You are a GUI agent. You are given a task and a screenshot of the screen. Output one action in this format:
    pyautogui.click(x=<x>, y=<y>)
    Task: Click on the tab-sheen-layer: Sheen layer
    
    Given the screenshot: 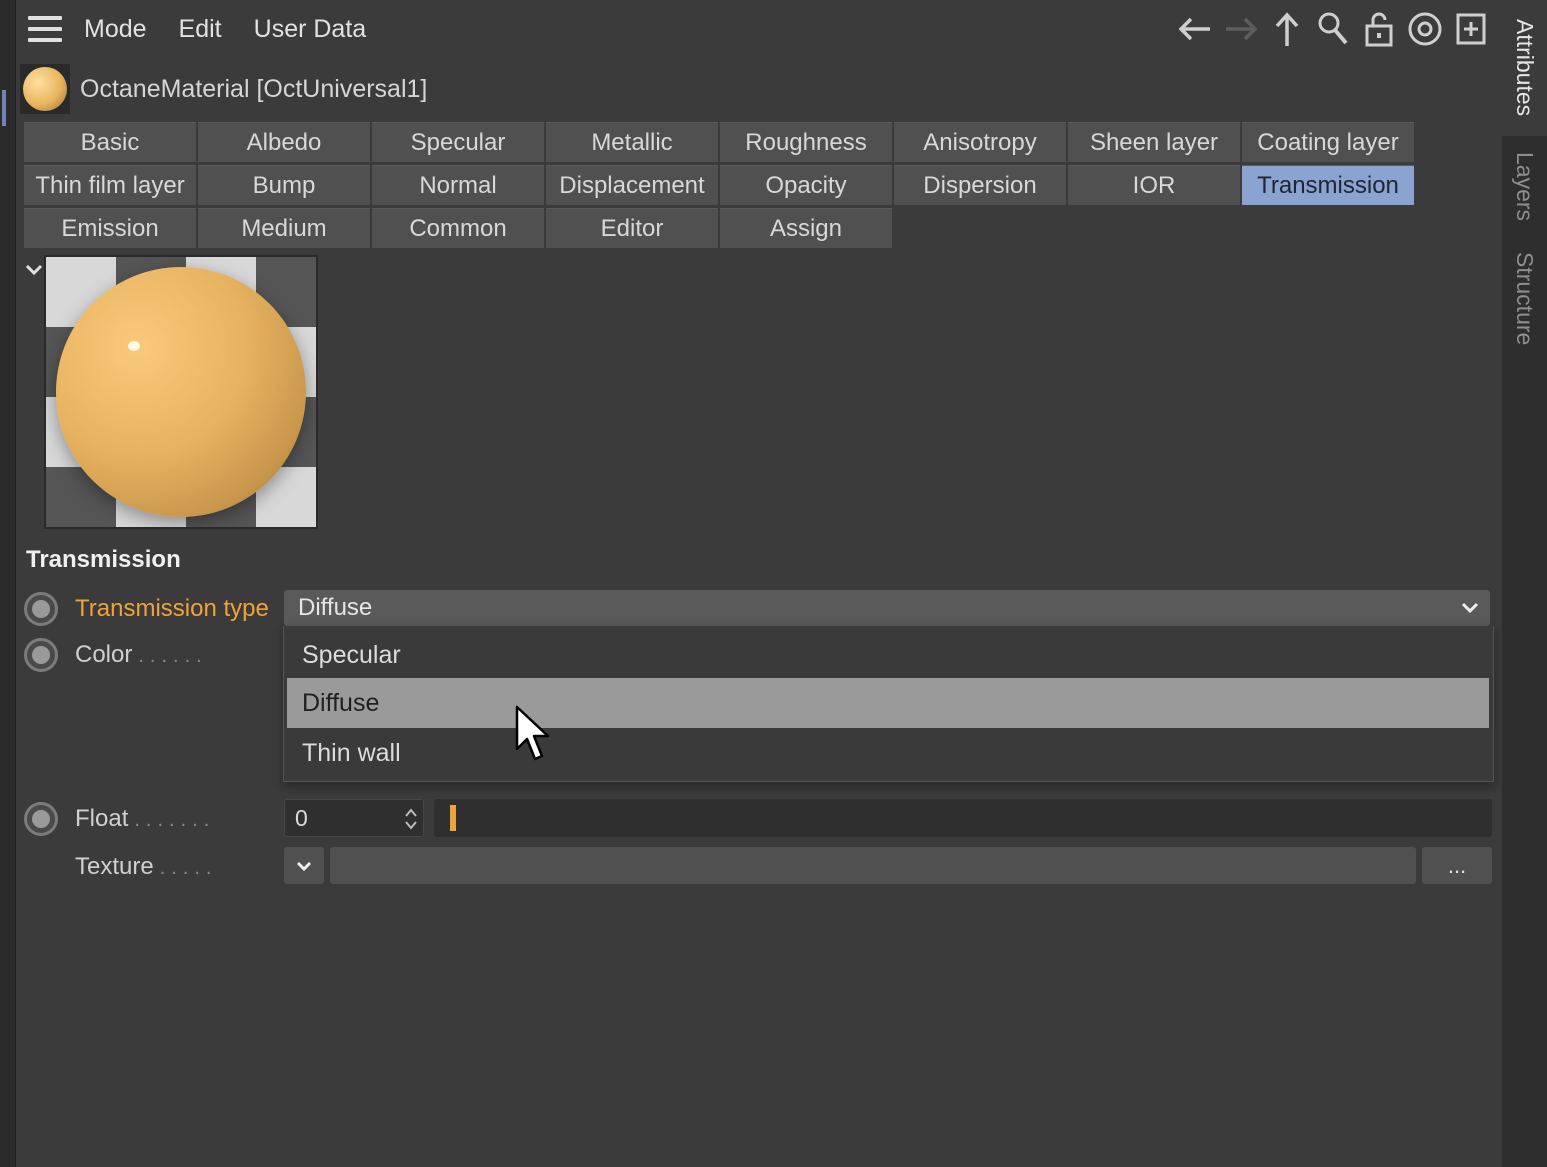 What is the action you would take?
    pyautogui.click(x=1154, y=142)
    